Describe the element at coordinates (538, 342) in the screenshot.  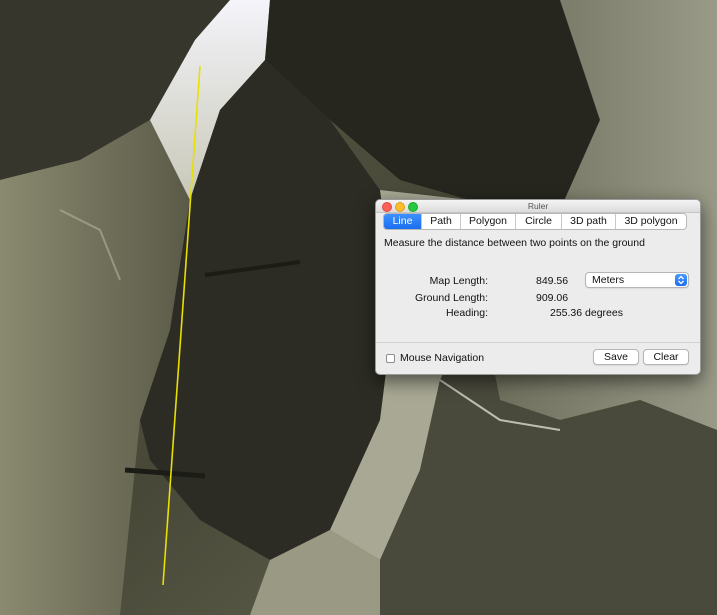
I see `footer-divider` at that location.